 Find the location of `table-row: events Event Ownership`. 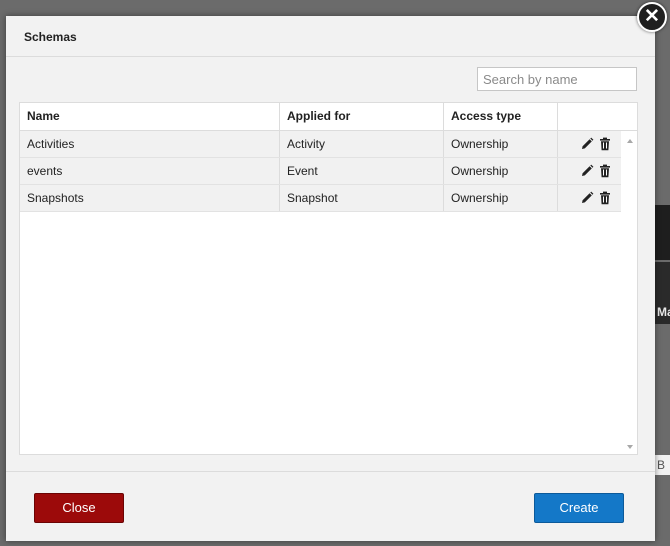

table-row: events Event Ownership is located at coordinates (320, 171).